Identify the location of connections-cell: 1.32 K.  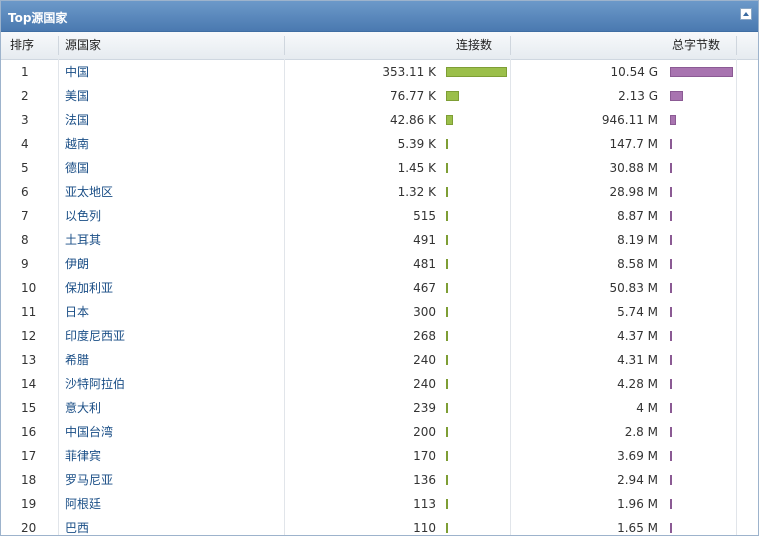
(416, 192).